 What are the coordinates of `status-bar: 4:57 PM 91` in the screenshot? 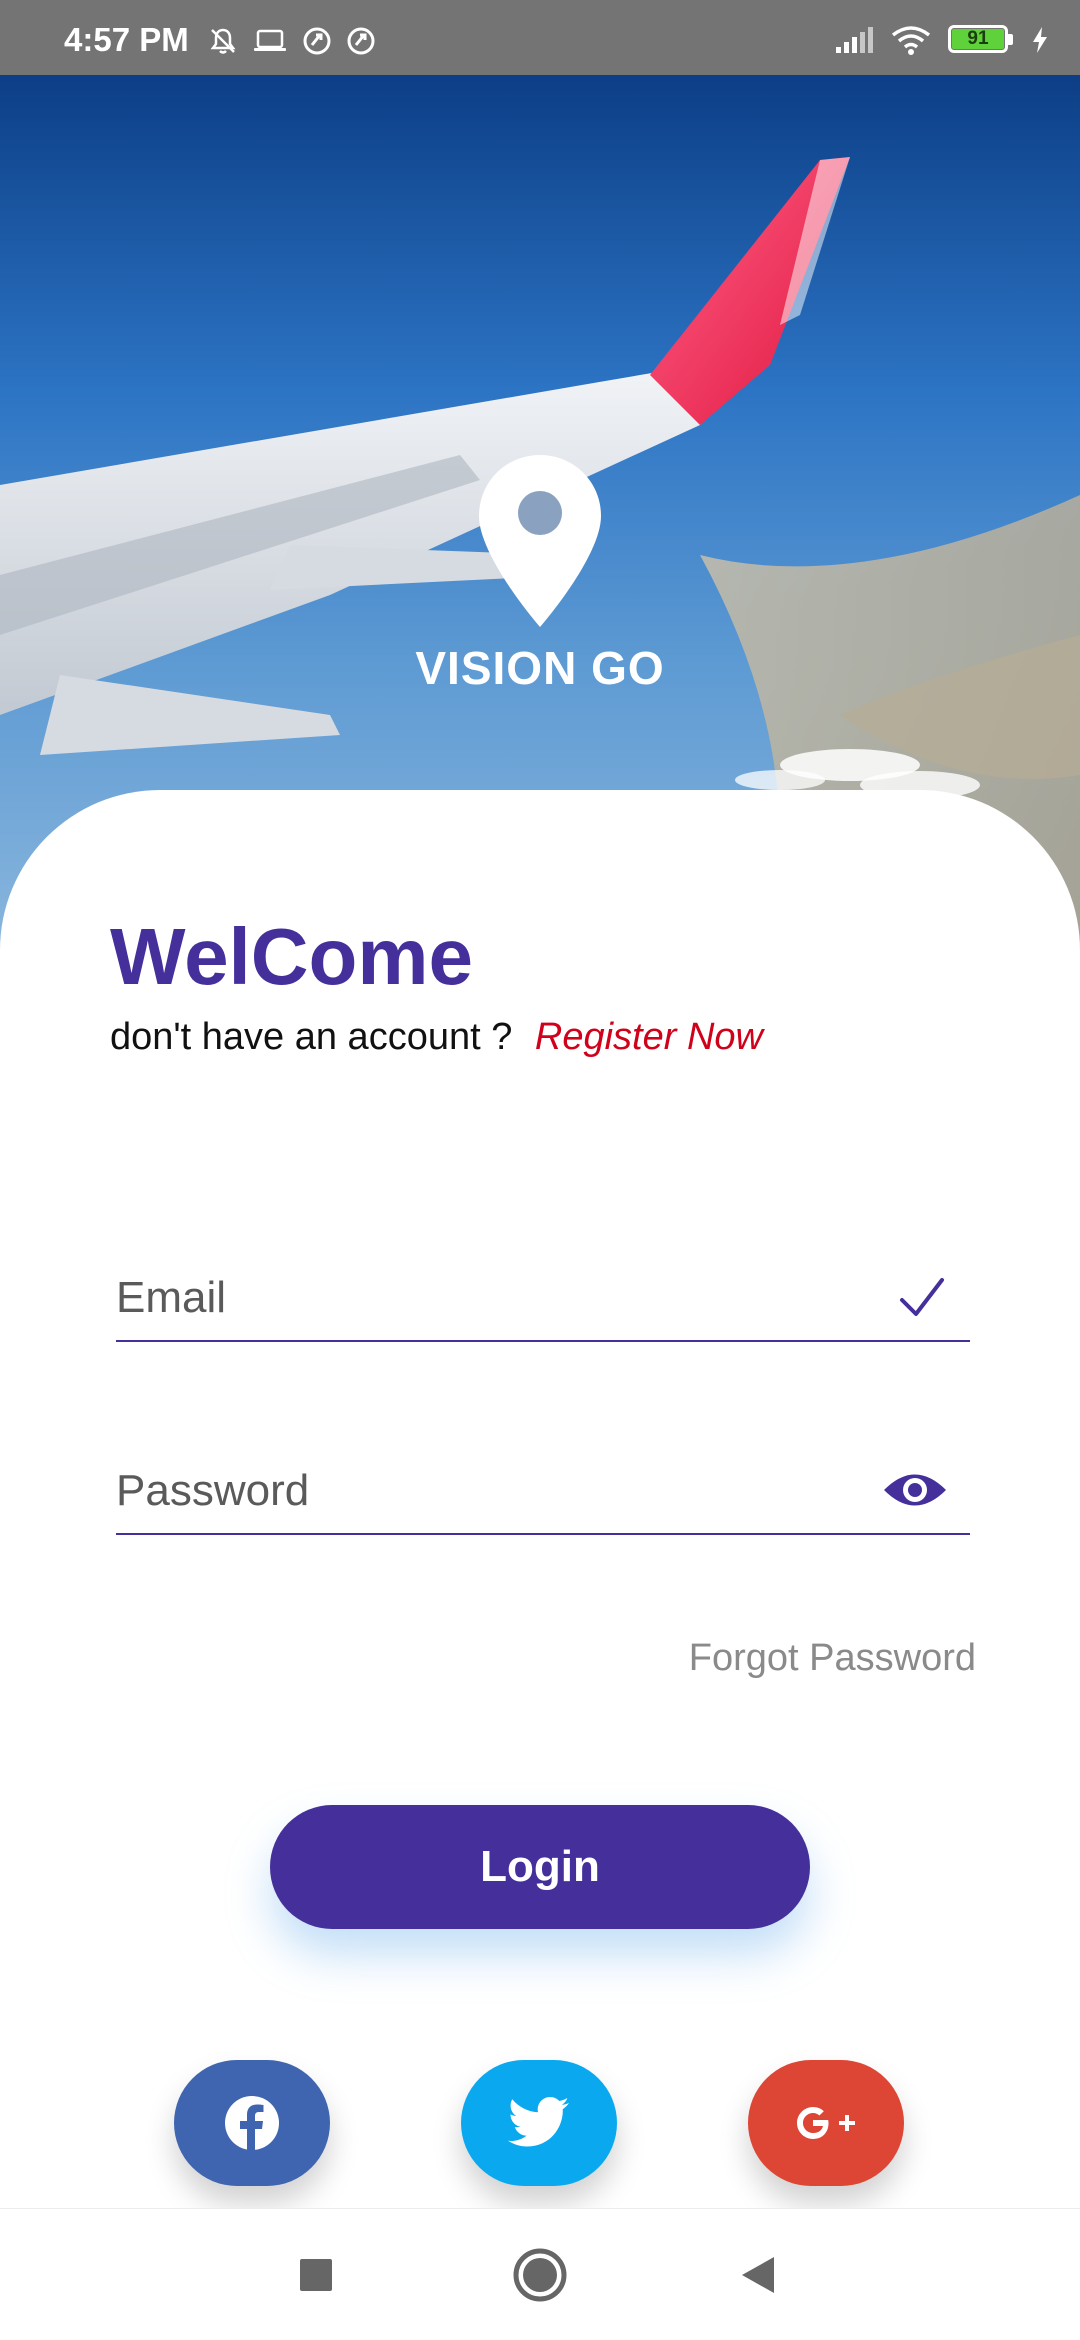 It's located at (540, 37).